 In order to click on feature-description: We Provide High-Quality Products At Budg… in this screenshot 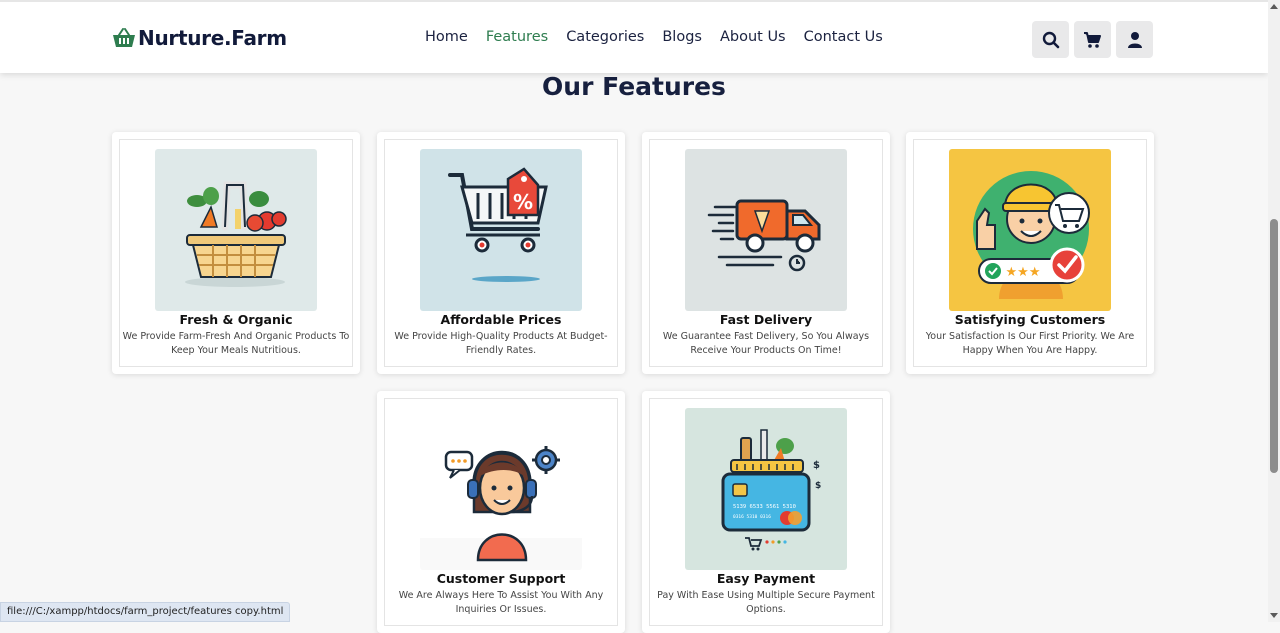, I will do `click(501, 343)`.